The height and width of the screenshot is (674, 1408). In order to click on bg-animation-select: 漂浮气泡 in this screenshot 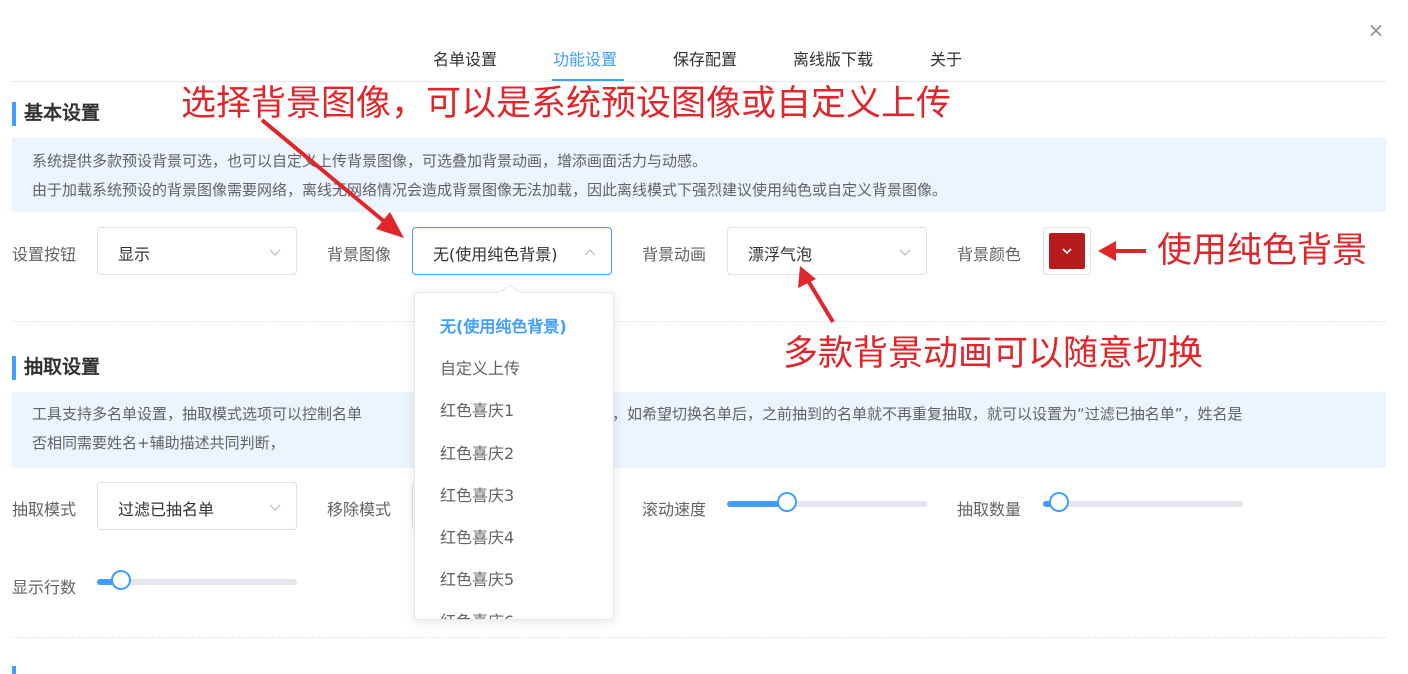, I will do `click(827, 251)`.